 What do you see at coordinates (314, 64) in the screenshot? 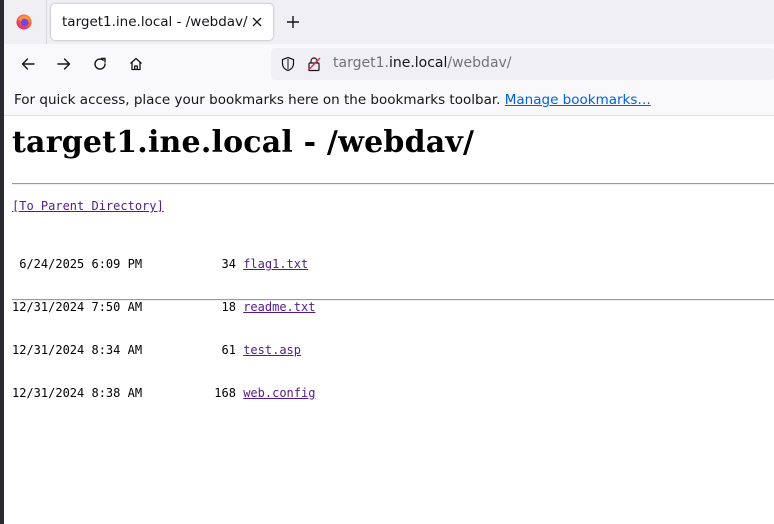
I see `insecure-lock-icon` at bounding box center [314, 64].